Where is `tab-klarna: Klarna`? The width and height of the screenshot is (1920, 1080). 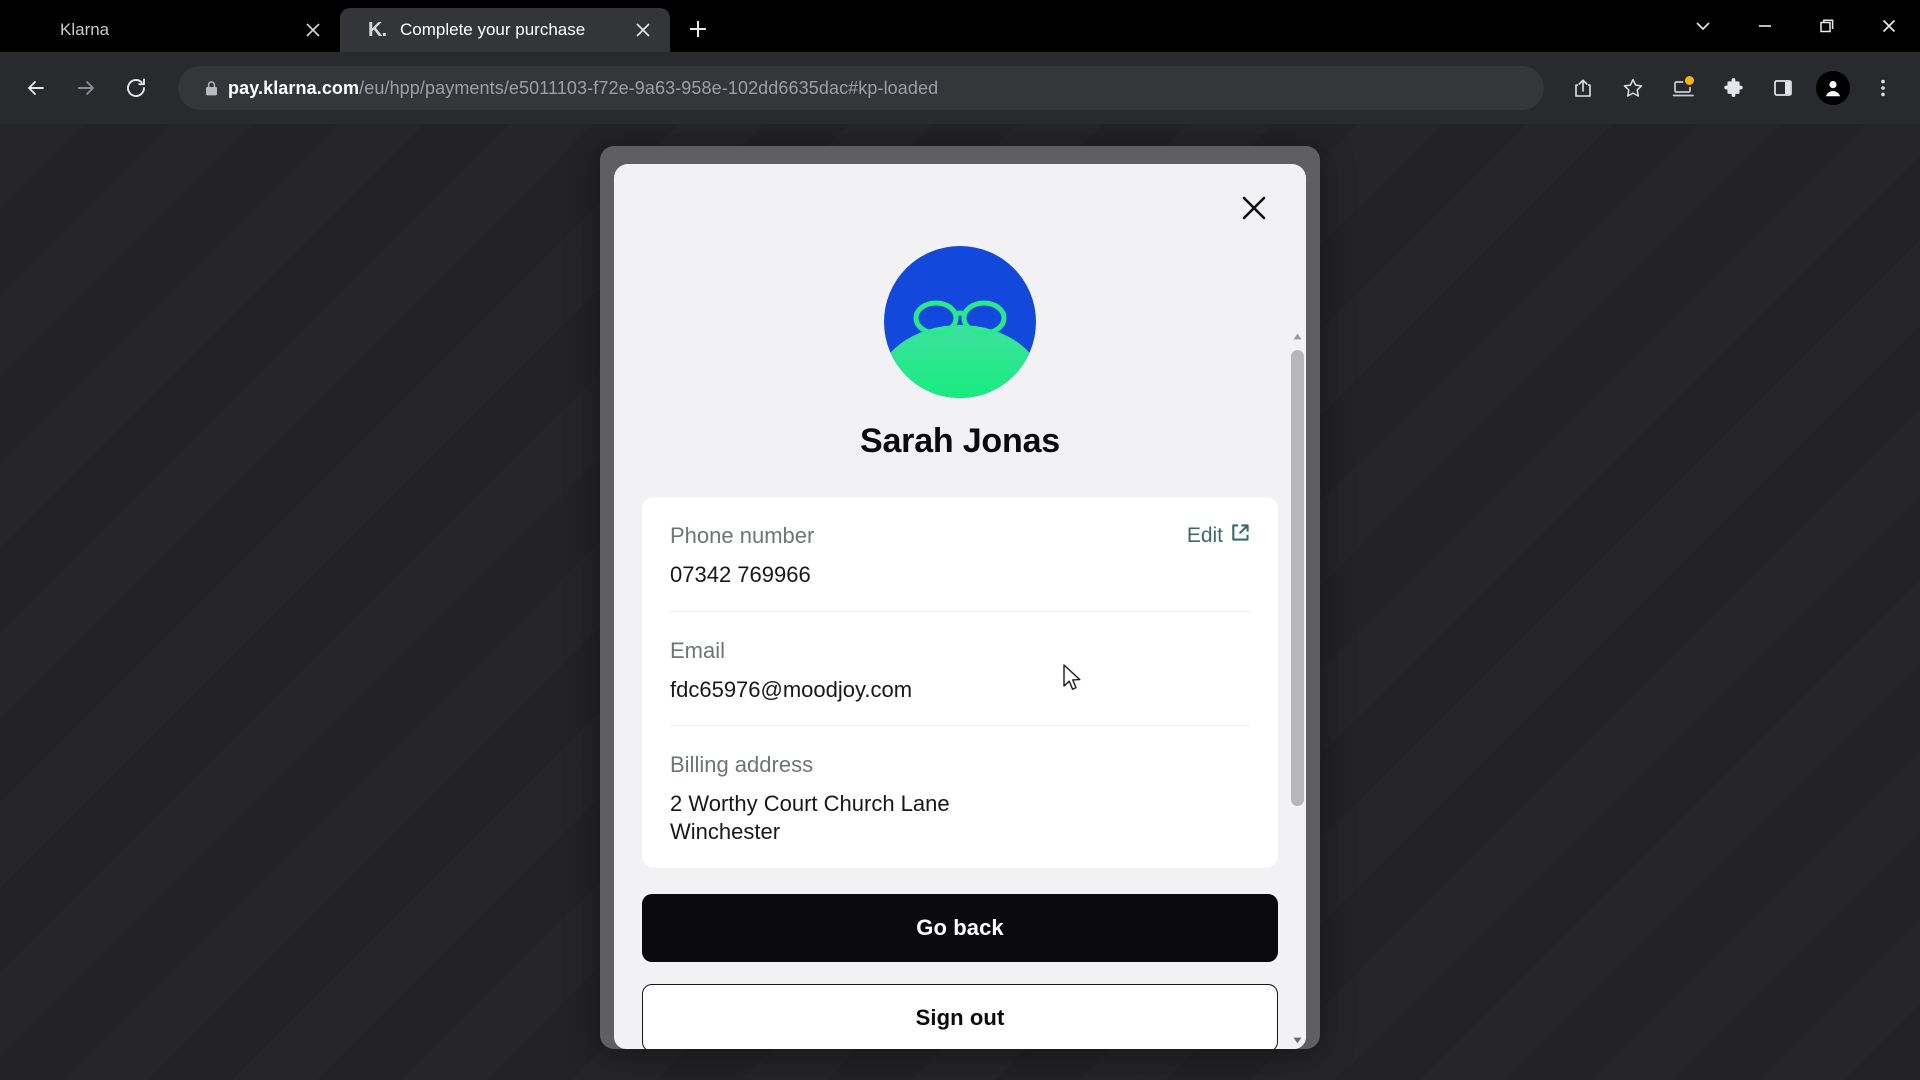 tab-klarna: Klarna is located at coordinates (170, 30).